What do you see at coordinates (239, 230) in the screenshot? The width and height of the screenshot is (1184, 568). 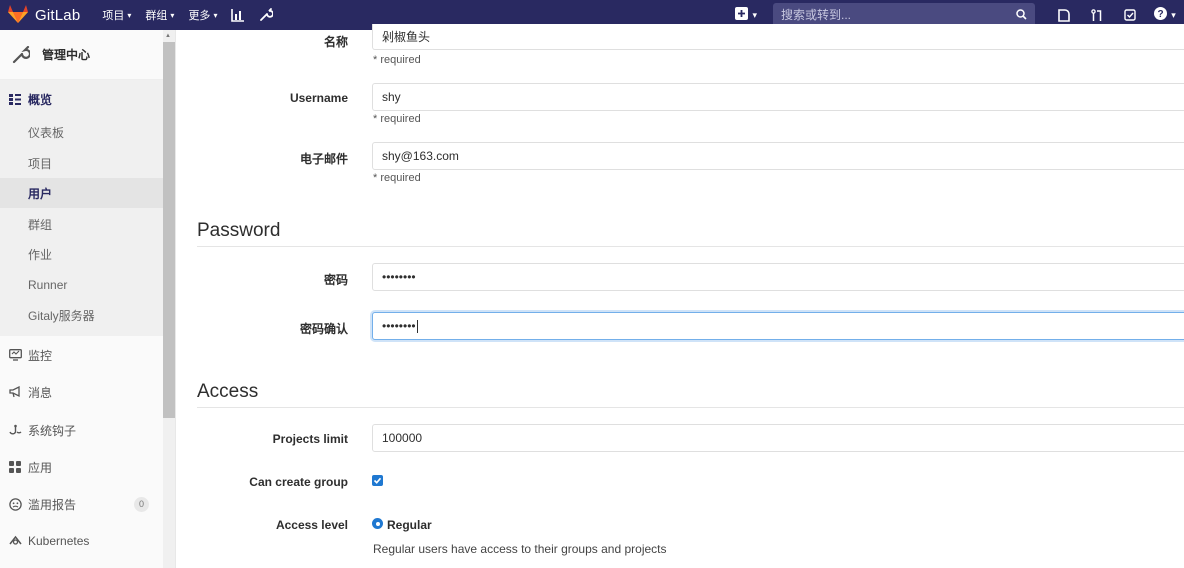 I see `password-section-title: Password` at bounding box center [239, 230].